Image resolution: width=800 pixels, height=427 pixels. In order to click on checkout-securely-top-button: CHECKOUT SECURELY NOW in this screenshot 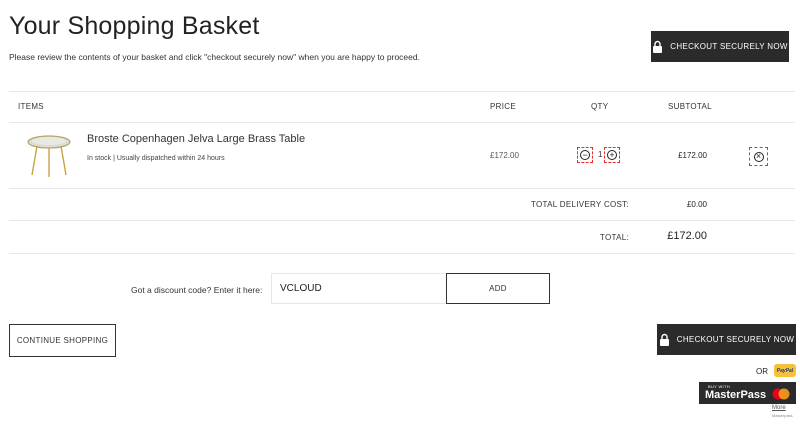, I will do `click(720, 46)`.